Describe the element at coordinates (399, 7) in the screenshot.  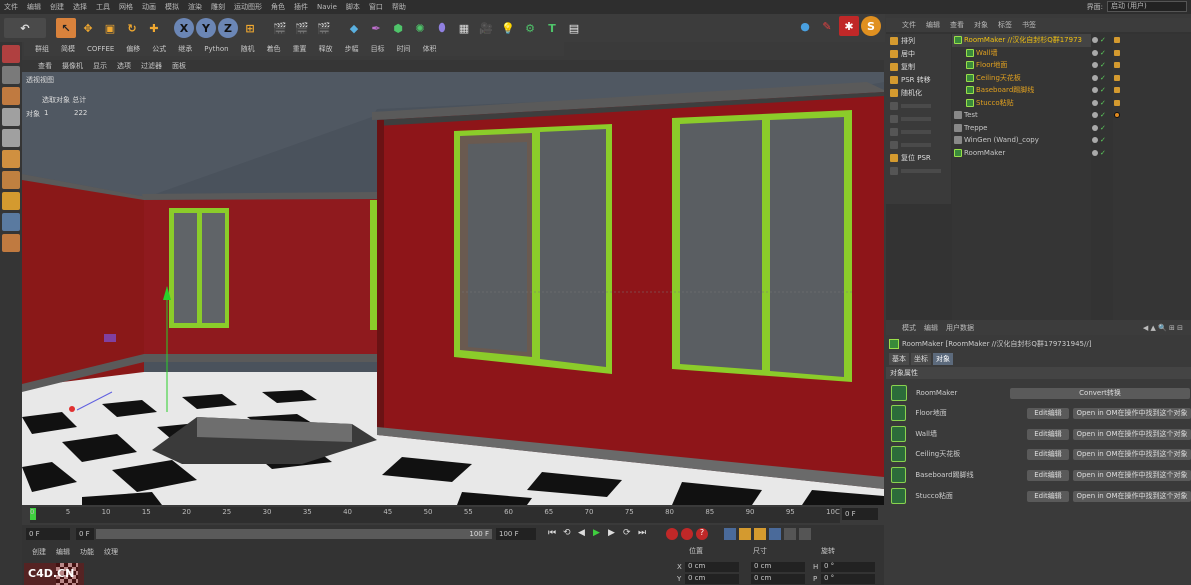
I see `menu-help: 帮助` at that location.